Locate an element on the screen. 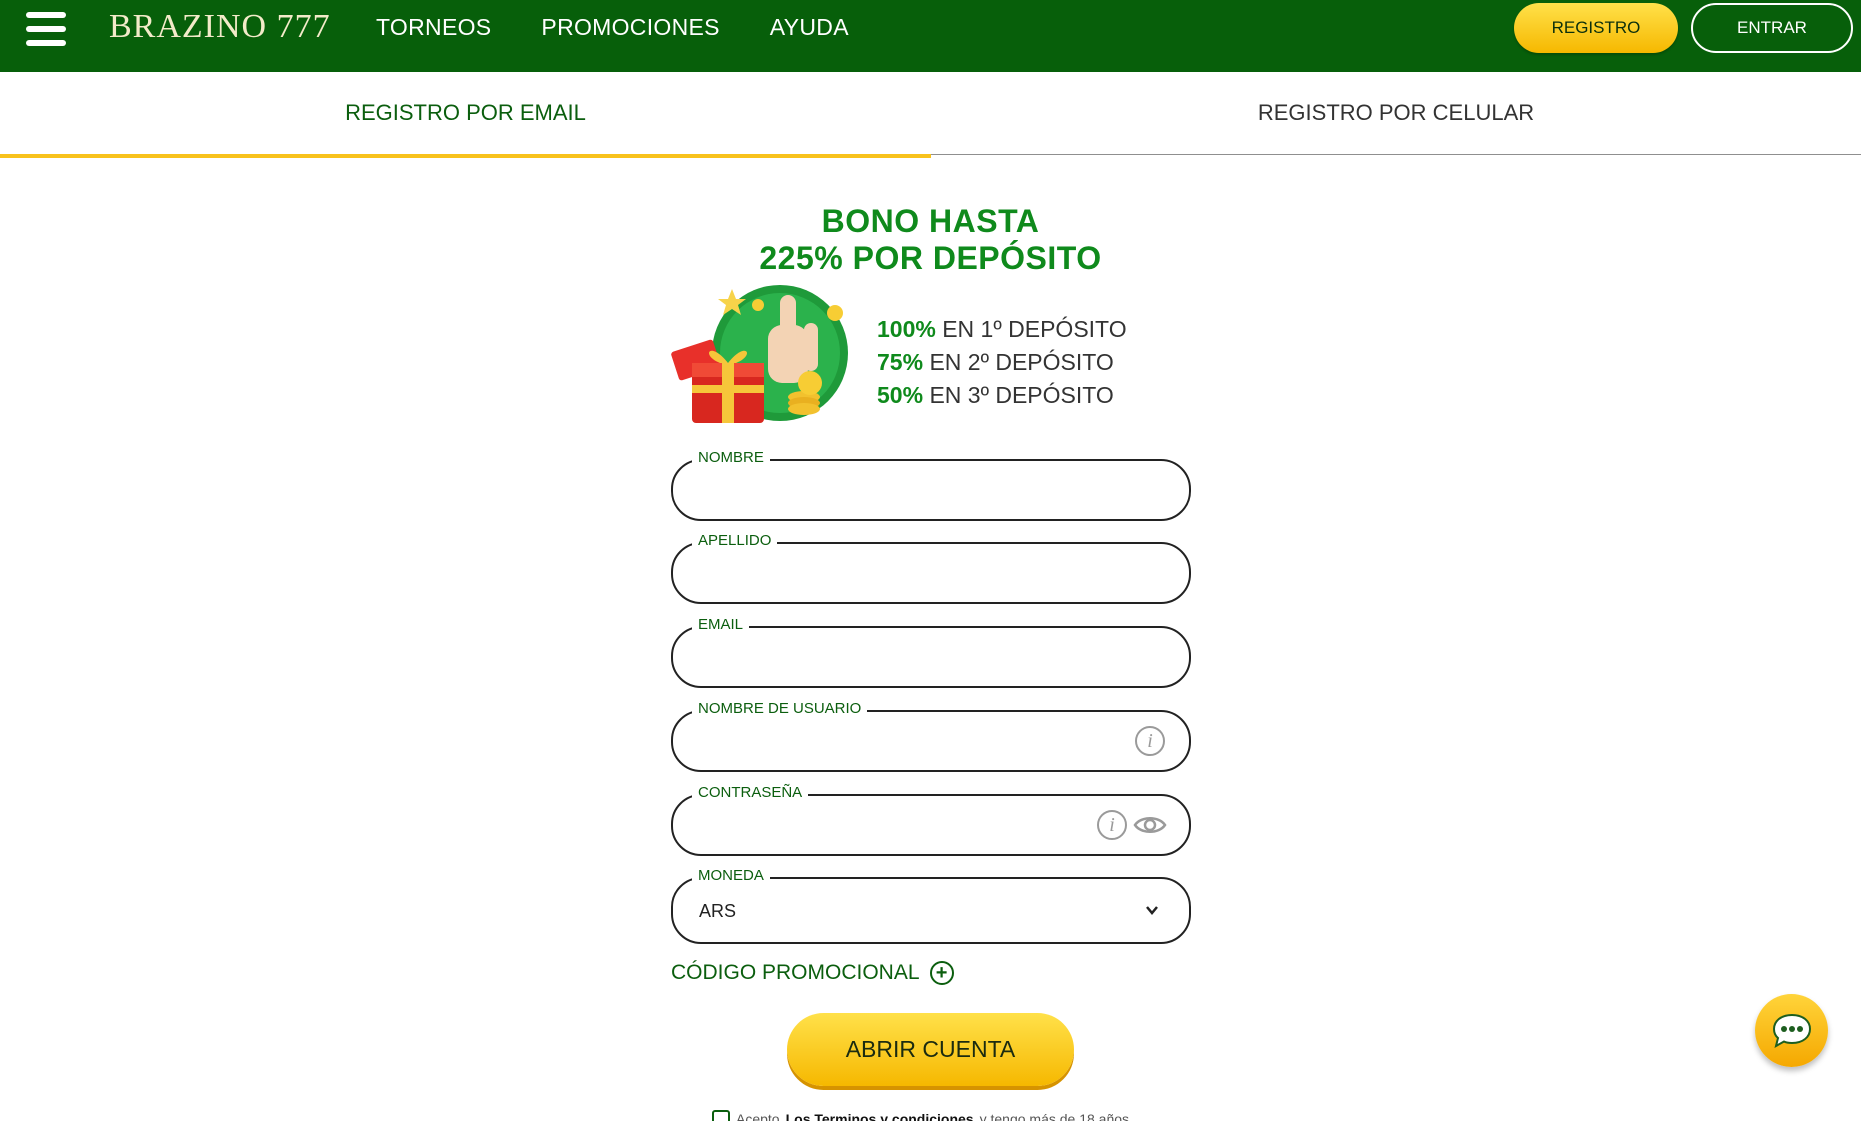 The image size is (1861, 1121). brand-logo: BRAZINO 777 is located at coordinates (220, 27).